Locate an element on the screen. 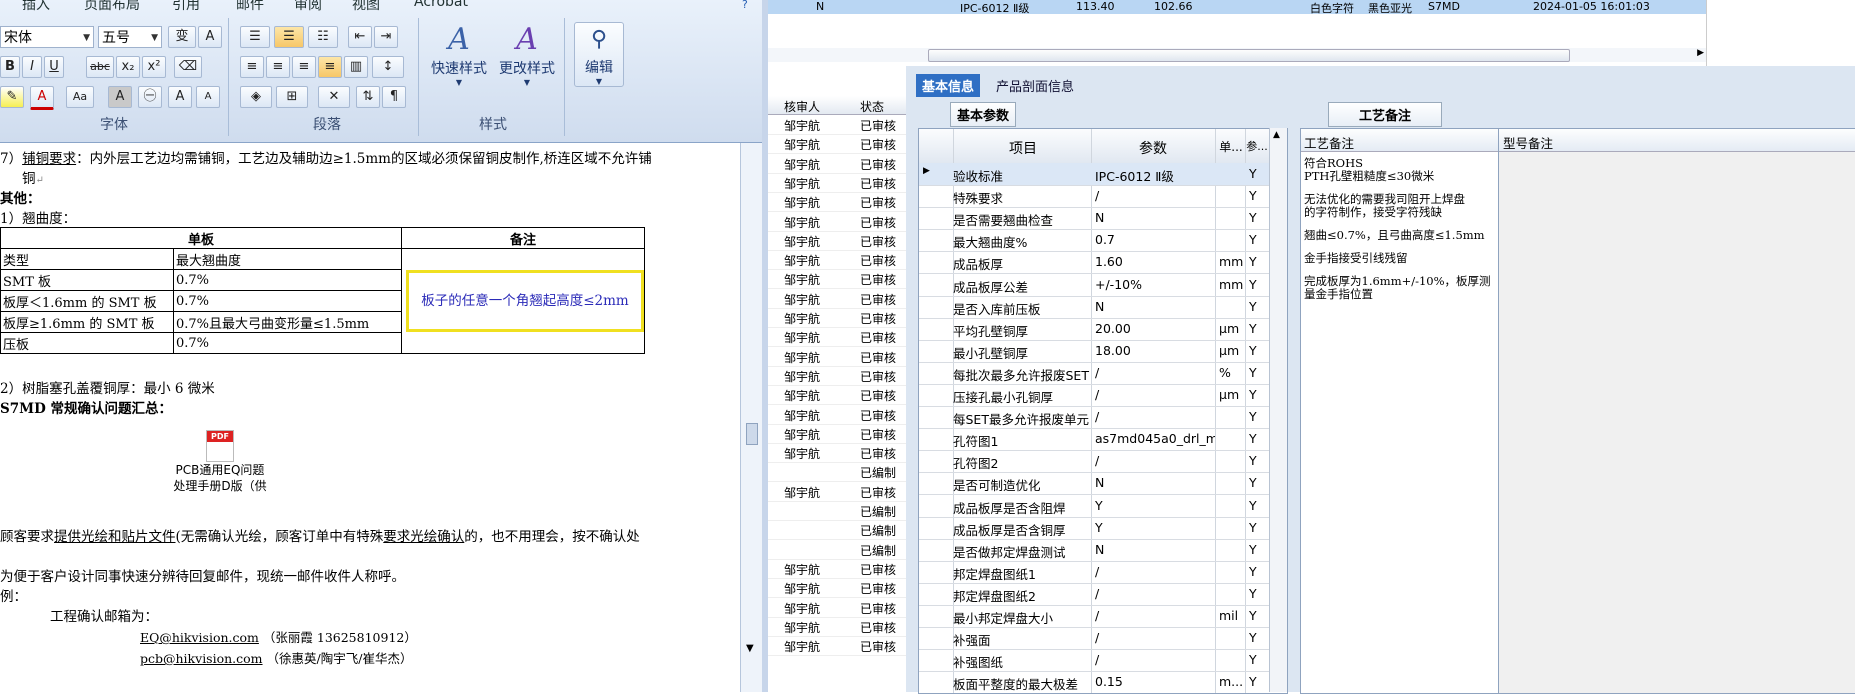 This screenshot has height=694, width=1855. pdf-attachment: PDF PCB通用EQ问题 处理手册D版（供 is located at coordinates (220, 462).